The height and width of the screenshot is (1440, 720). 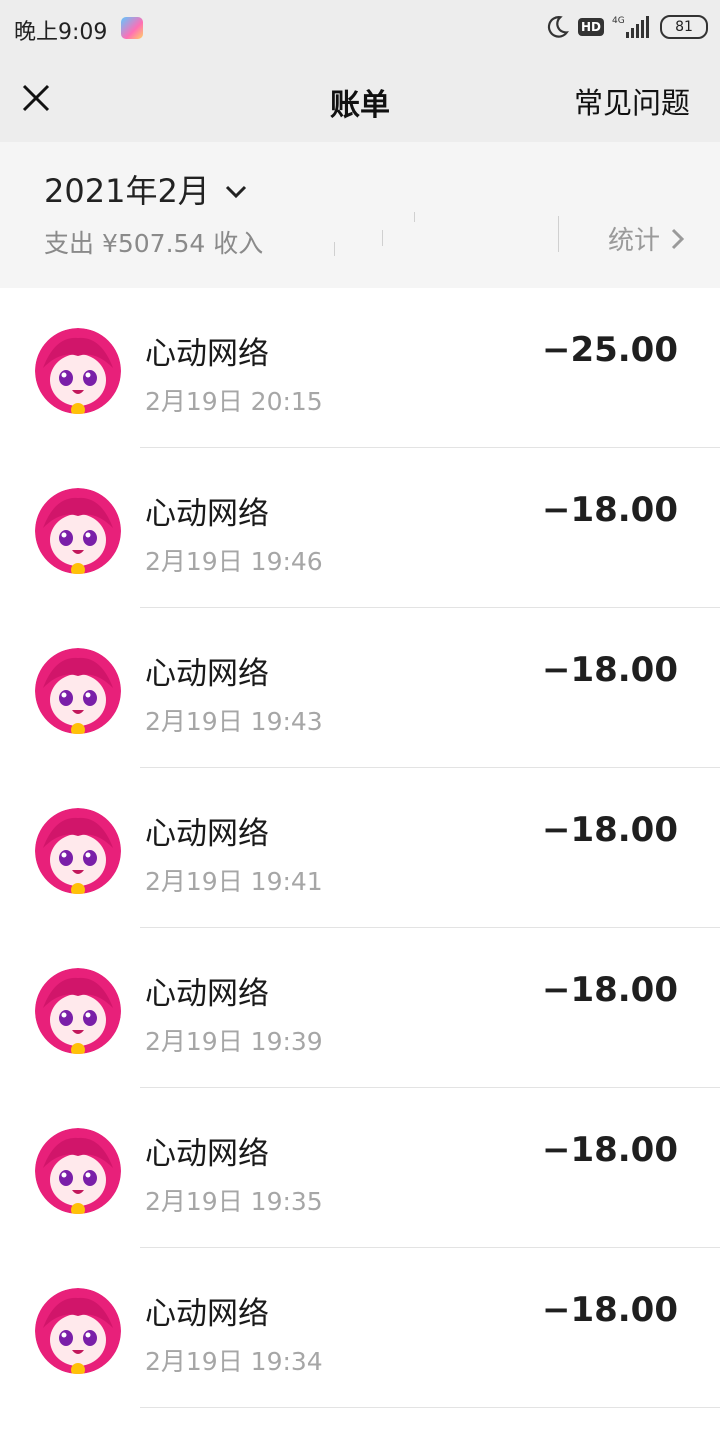 I want to click on battery-level: 81, so click(x=684, y=27).